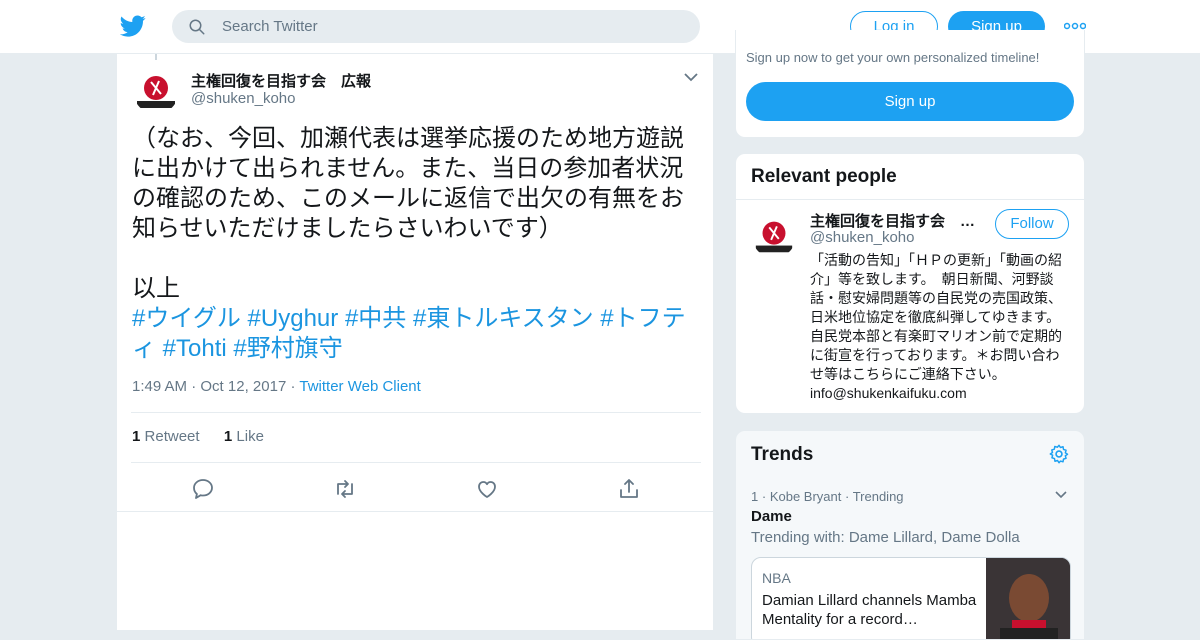 This screenshot has height=640, width=1200. What do you see at coordinates (243, 386) in the screenshot?
I see `tweet-date: Oct 12, 2017` at bounding box center [243, 386].